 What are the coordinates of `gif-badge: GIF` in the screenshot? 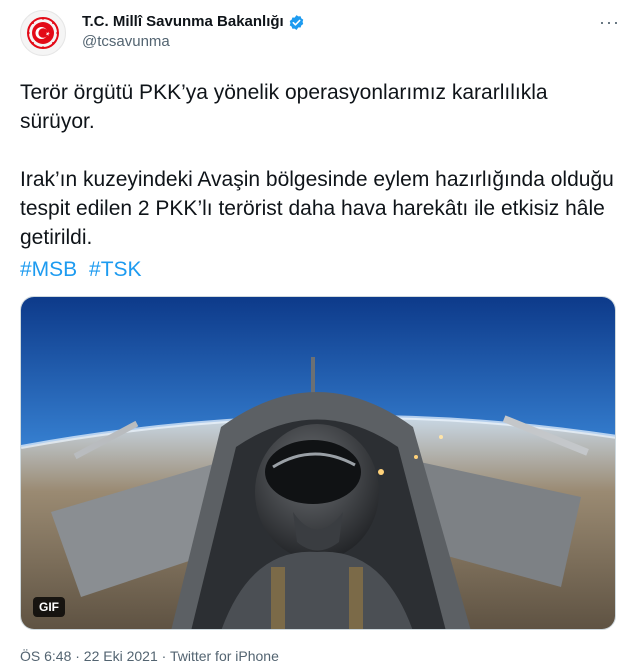 It's located at (49, 607).